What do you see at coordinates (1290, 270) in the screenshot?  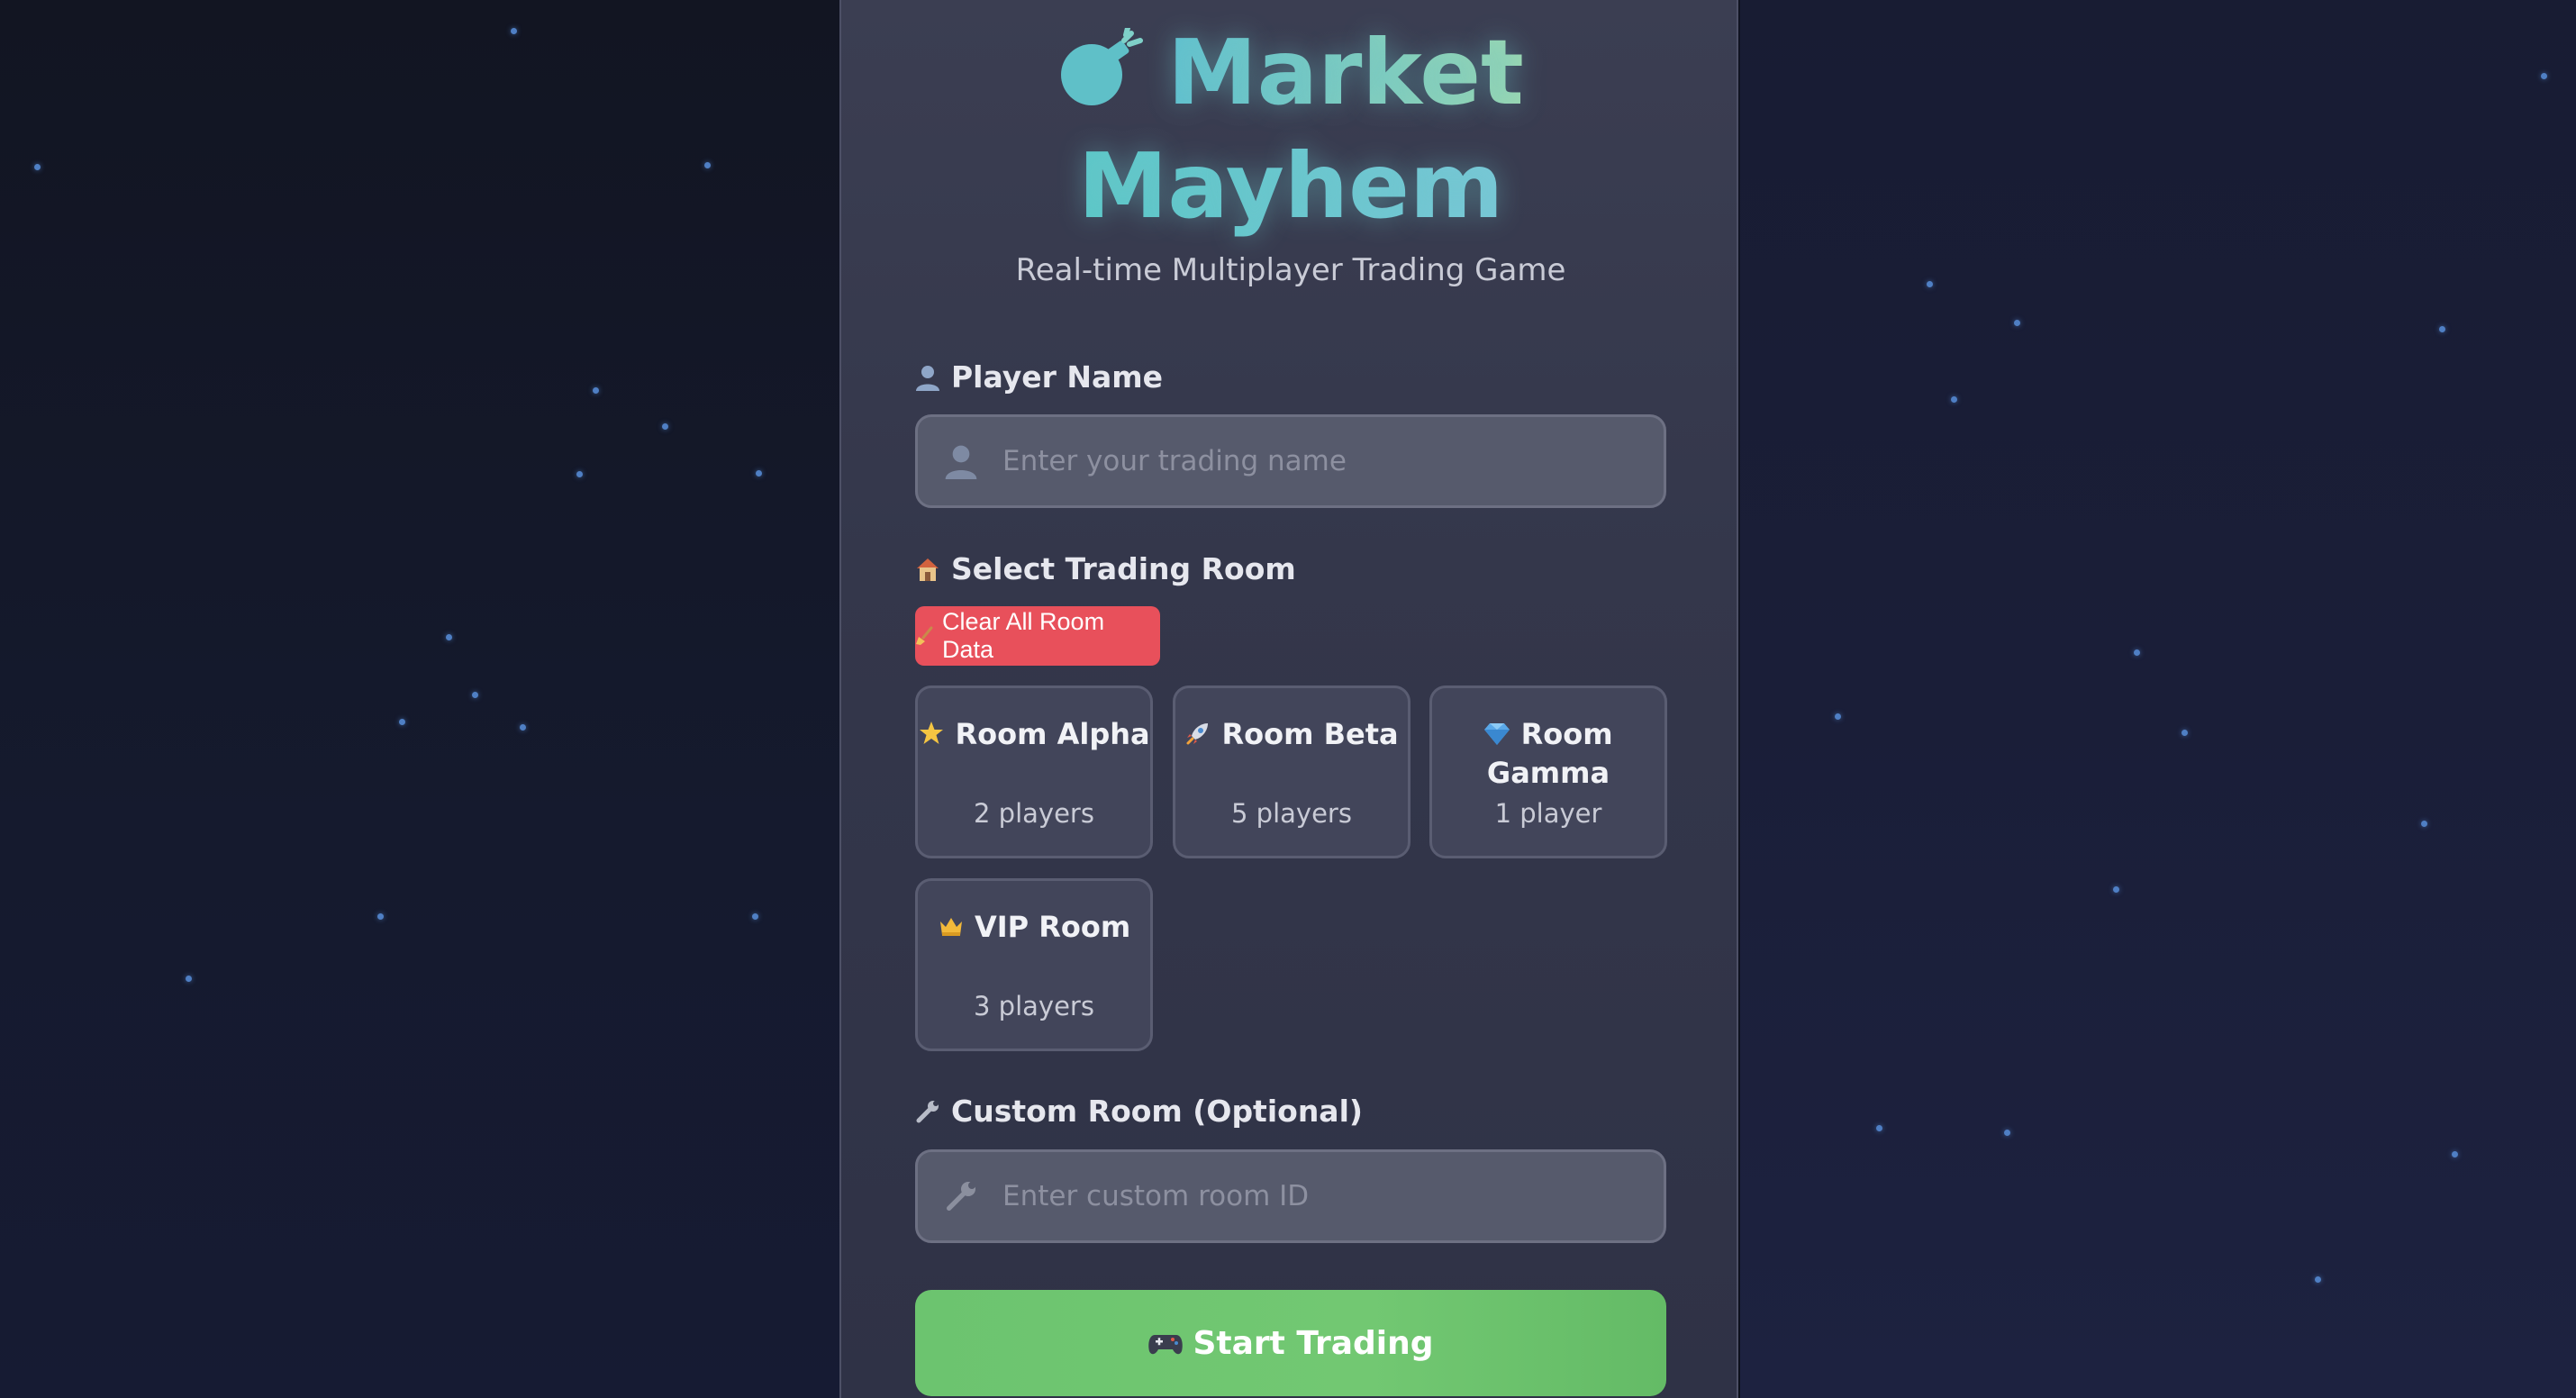 I see `app-subtitle: Real-time Multiplayer Trading Game` at bounding box center [1290, 270].